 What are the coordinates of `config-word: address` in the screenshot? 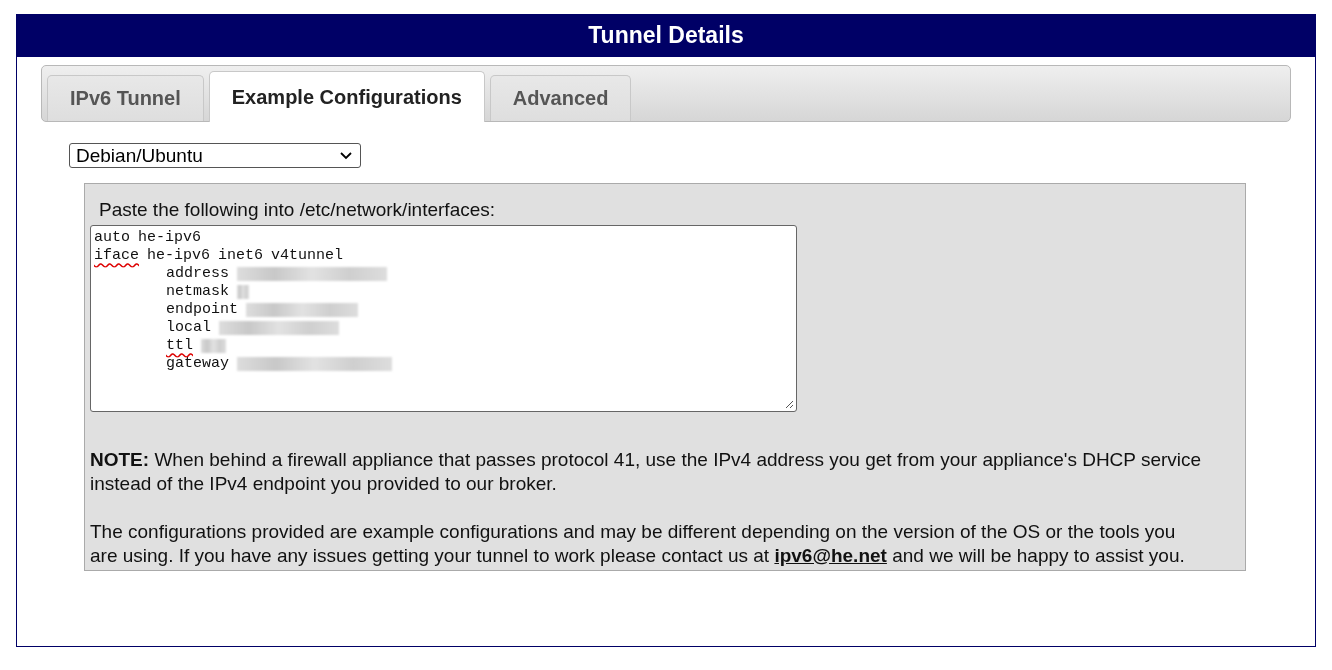 It's located at (197, 274).